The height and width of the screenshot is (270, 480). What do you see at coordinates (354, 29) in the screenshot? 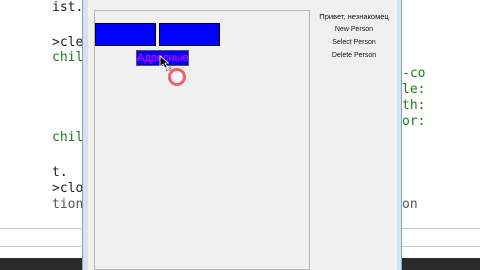
I see `new-person-button: New Person` at bounding box center [354, 29].